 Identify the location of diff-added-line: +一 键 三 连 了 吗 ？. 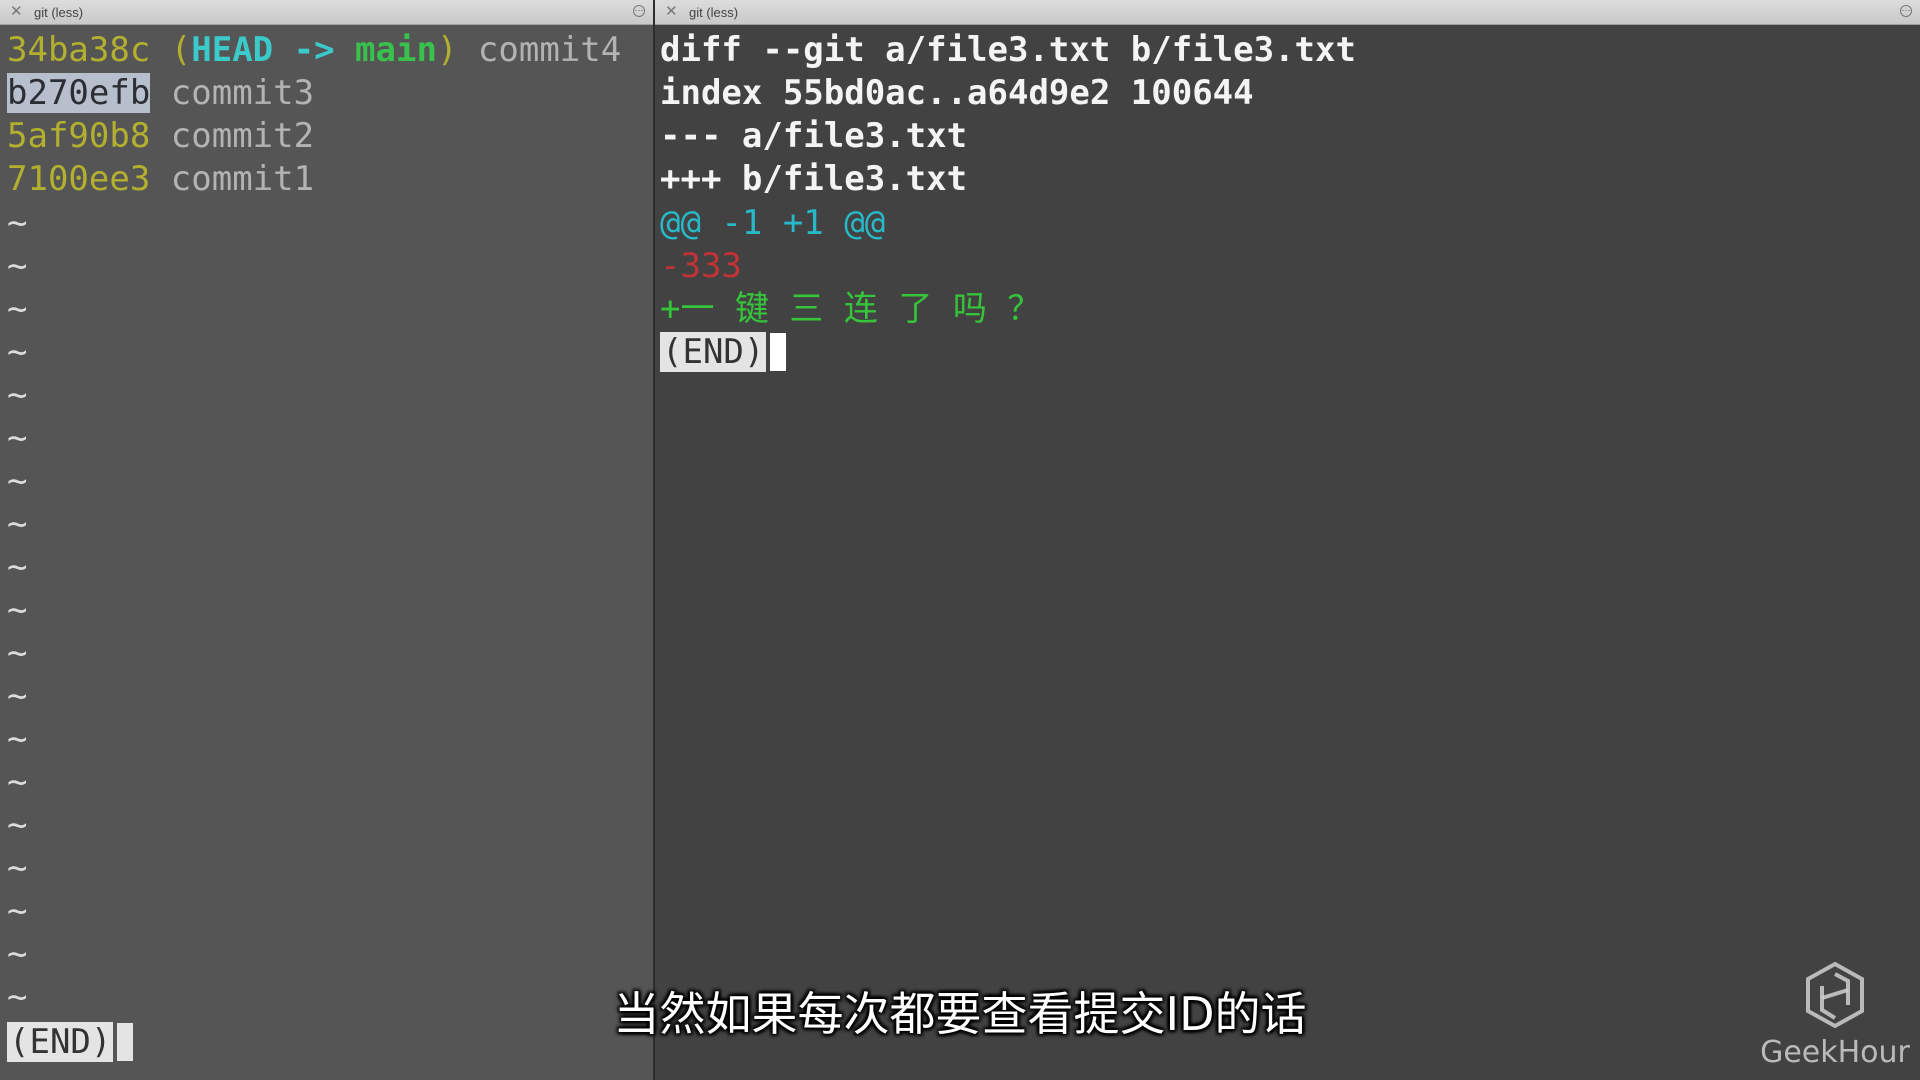
(851, 309).